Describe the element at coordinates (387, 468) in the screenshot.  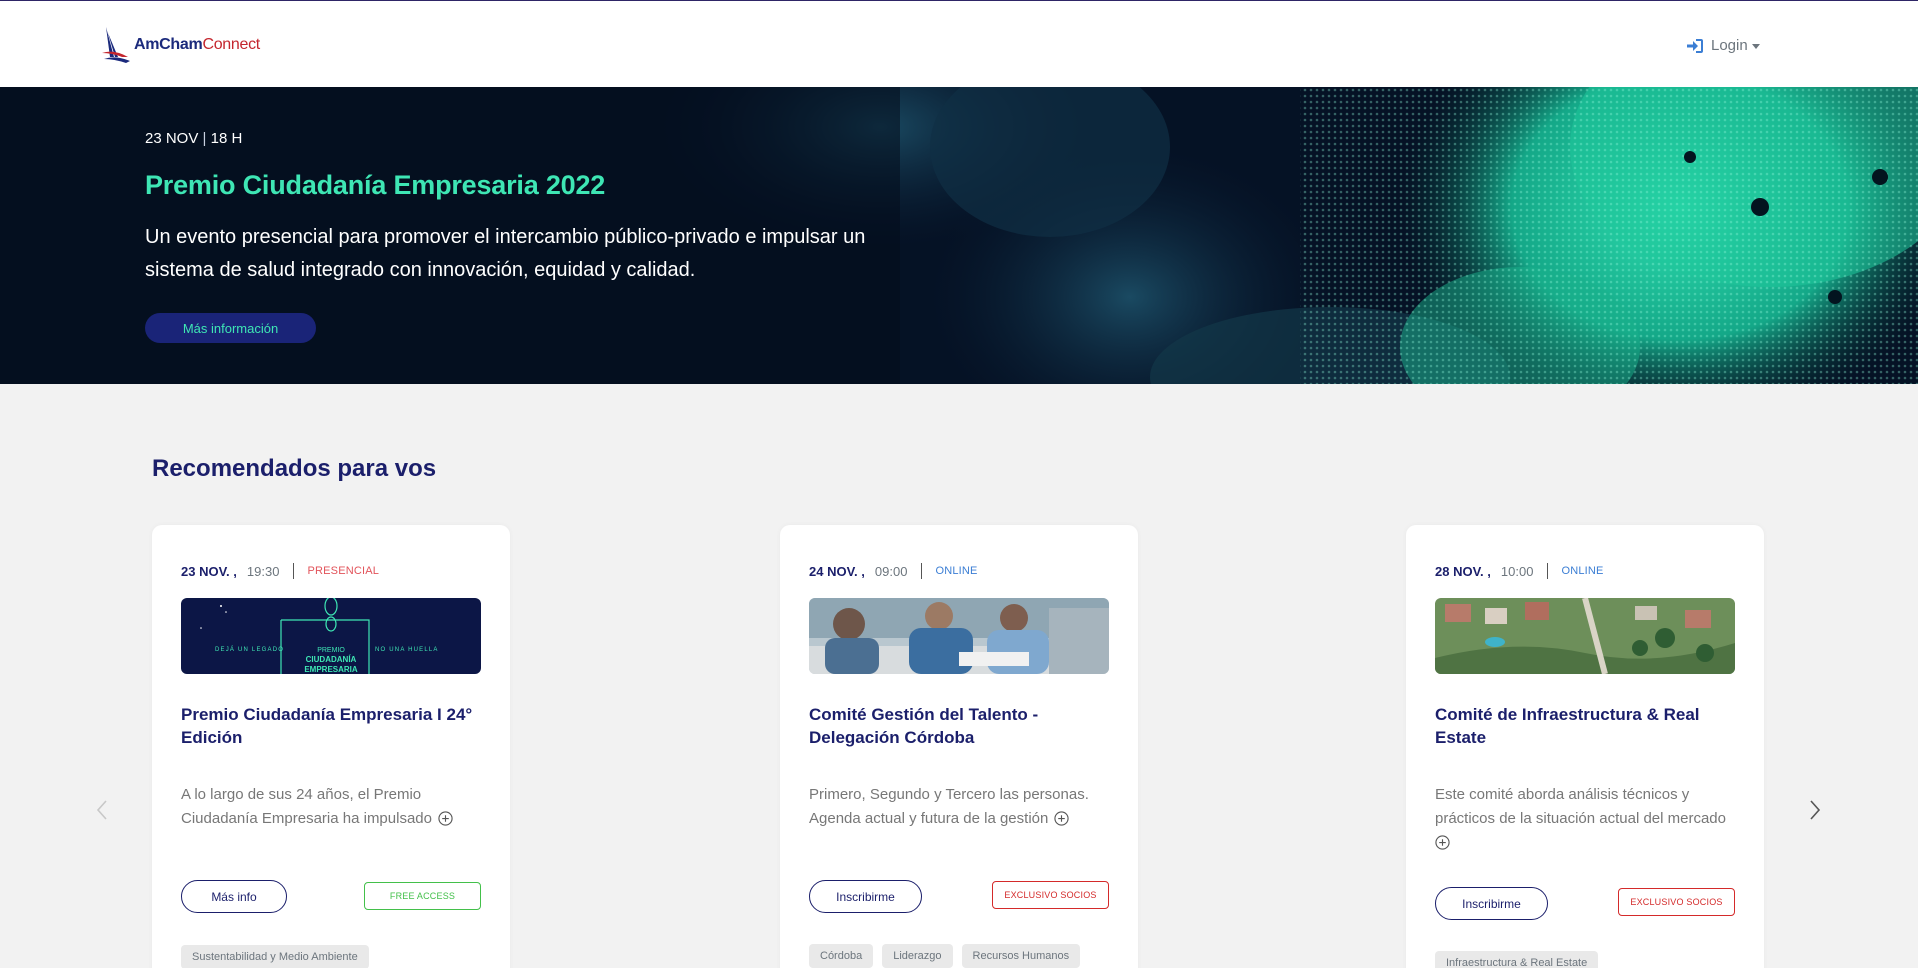
I see `section-title-rest: para vos` at that location.